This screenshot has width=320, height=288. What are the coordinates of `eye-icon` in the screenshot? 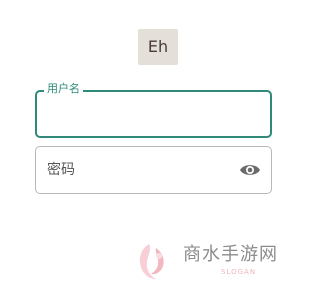 It's located at (250, 170).